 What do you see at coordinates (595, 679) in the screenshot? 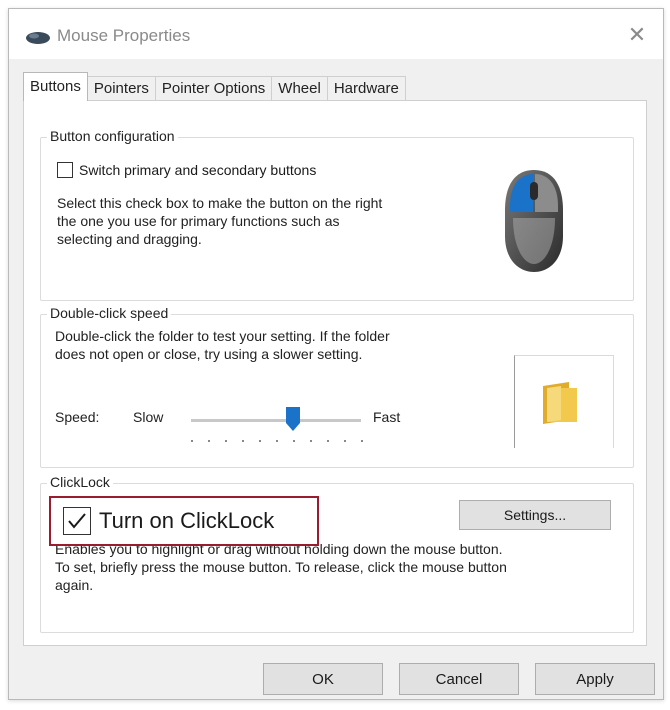
I see `apply-button: Apply` at bounding box center [595, 679].